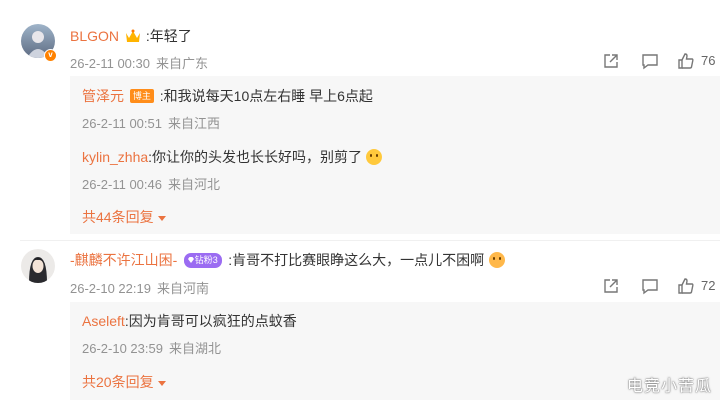 This screenshot has width=720, height=400. I want to click on reply-location: 来自湖北, so click(194, 348).